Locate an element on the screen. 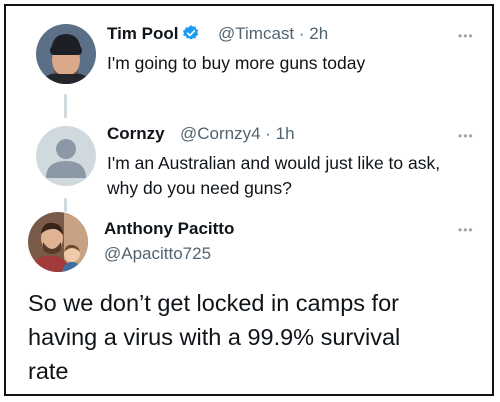  tweet2-text-line2: why do you need guns? is located at coordinates (199, 188).